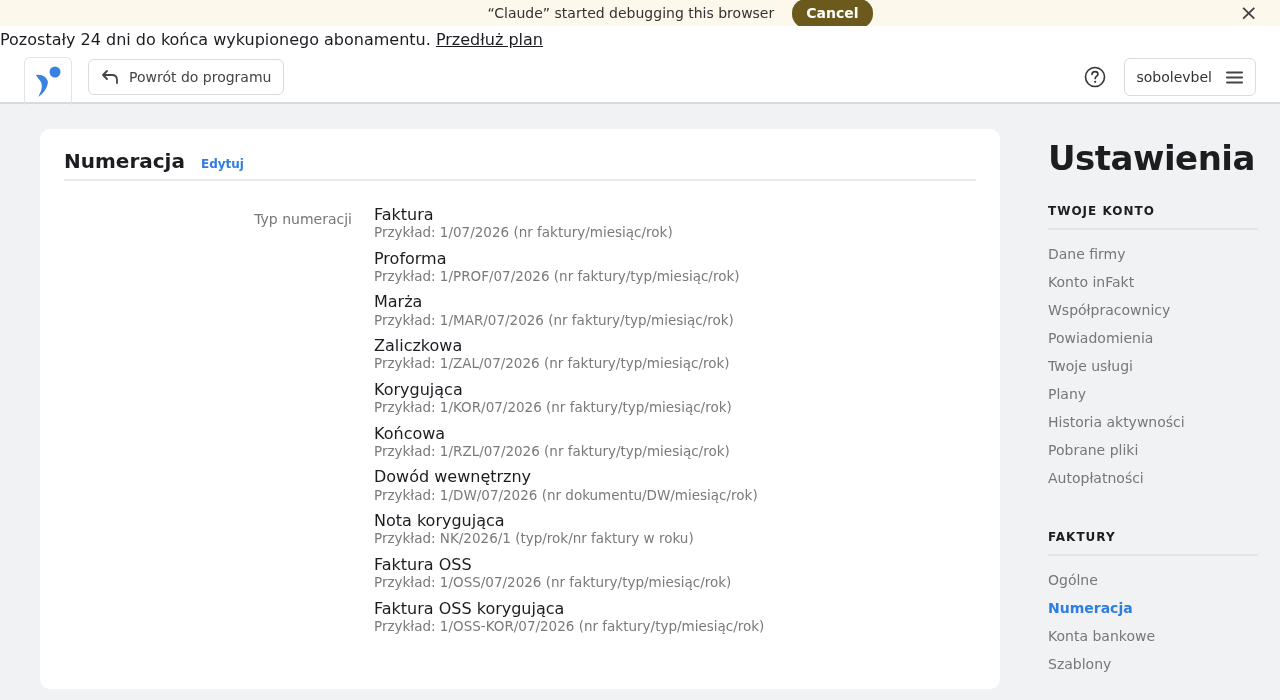 The width and height of the screenshot is (1280, 700). Describe the element at coordinates (423, 564) in the screenshot. I see `numbering-type-name: Faktura OSS` at that location.